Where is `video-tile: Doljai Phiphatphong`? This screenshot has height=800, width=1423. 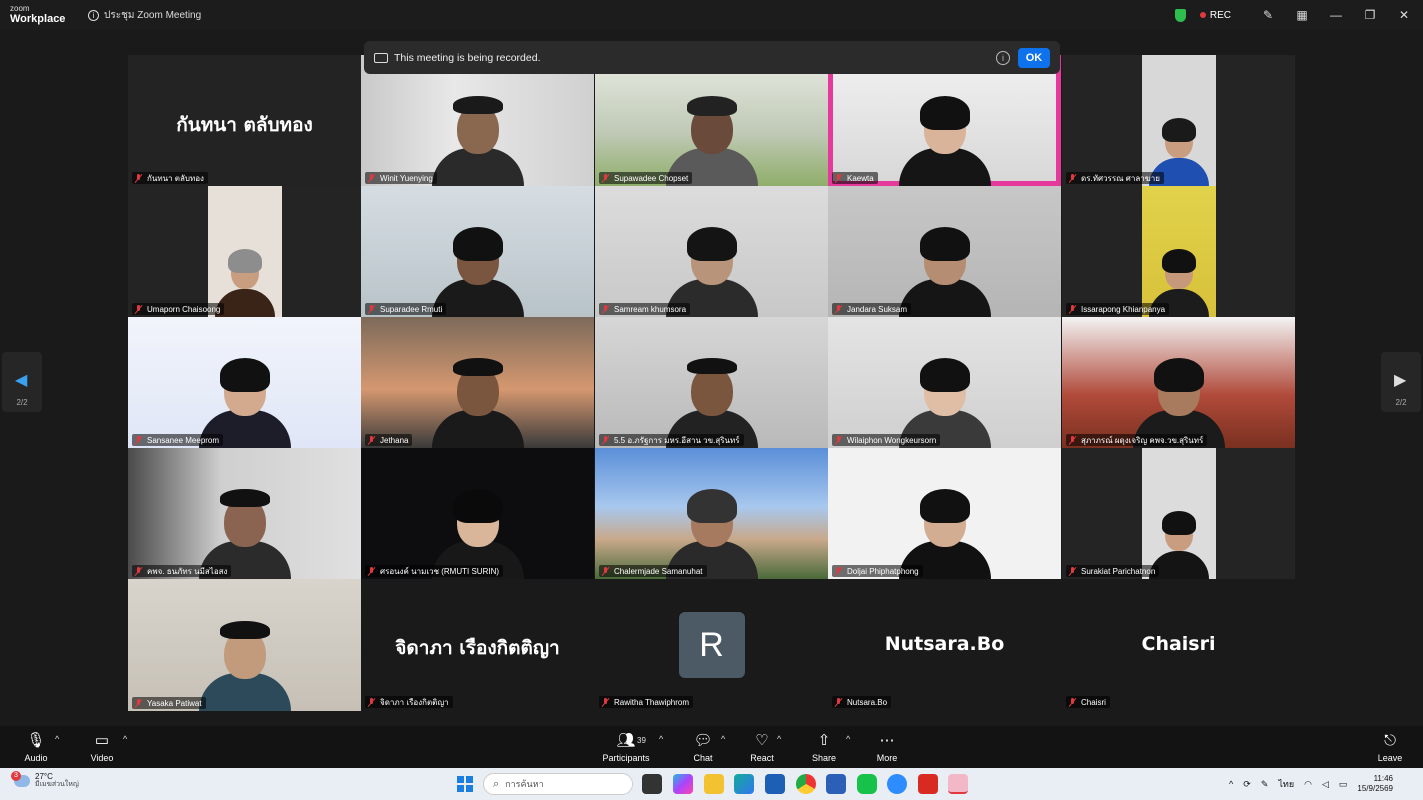
video-tile: Doljai Phiphatphong is located at coordinates (944, 513).